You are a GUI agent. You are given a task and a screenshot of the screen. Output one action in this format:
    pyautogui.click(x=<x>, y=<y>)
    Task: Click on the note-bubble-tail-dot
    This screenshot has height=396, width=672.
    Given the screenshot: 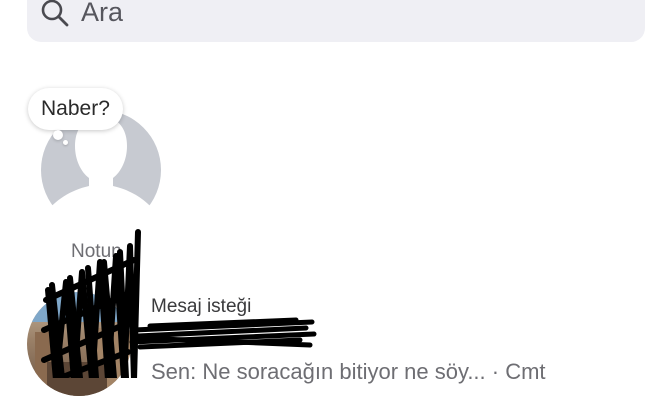 What is the action you would take?
    pyautogui.click(x=65, y=142)
    